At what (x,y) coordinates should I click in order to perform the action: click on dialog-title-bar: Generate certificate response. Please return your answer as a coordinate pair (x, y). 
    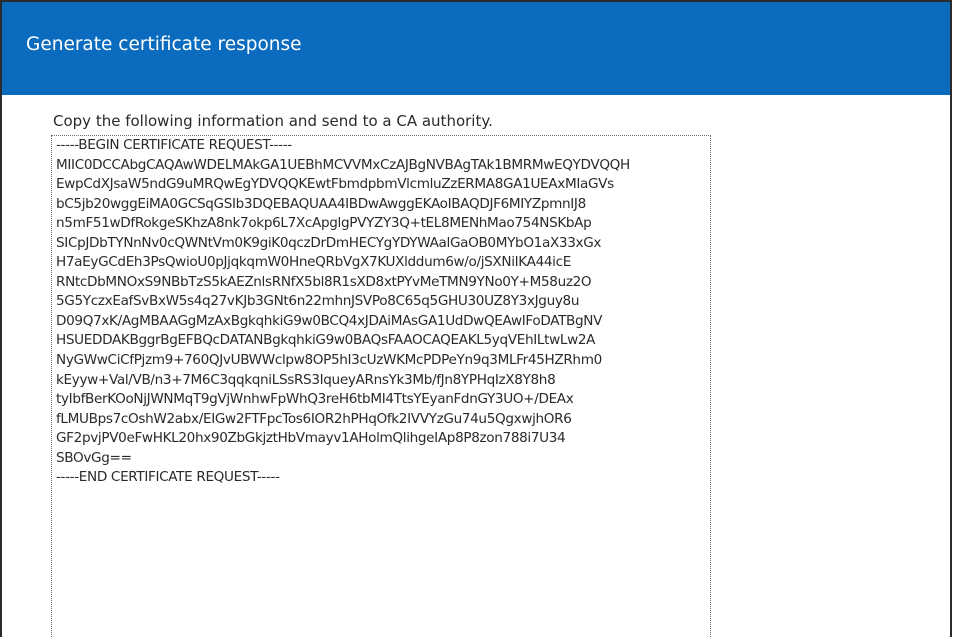
    Looking at the image, I should click on (476, 48).